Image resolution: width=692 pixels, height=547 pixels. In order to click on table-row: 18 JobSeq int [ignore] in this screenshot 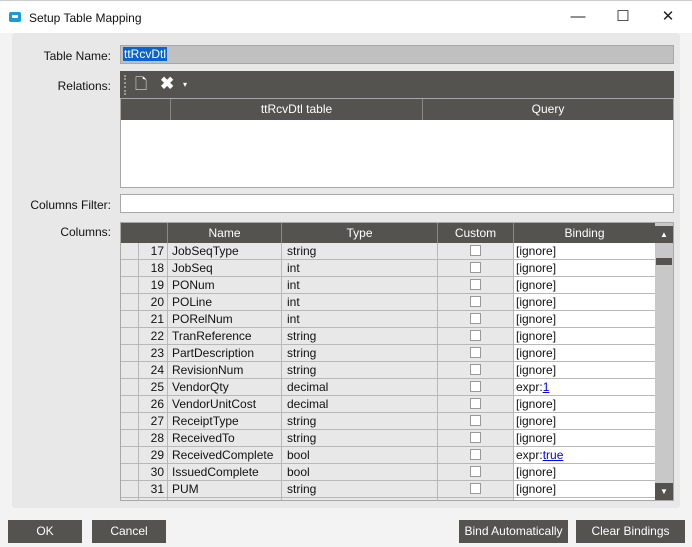, I will do `click(397, 268)`.